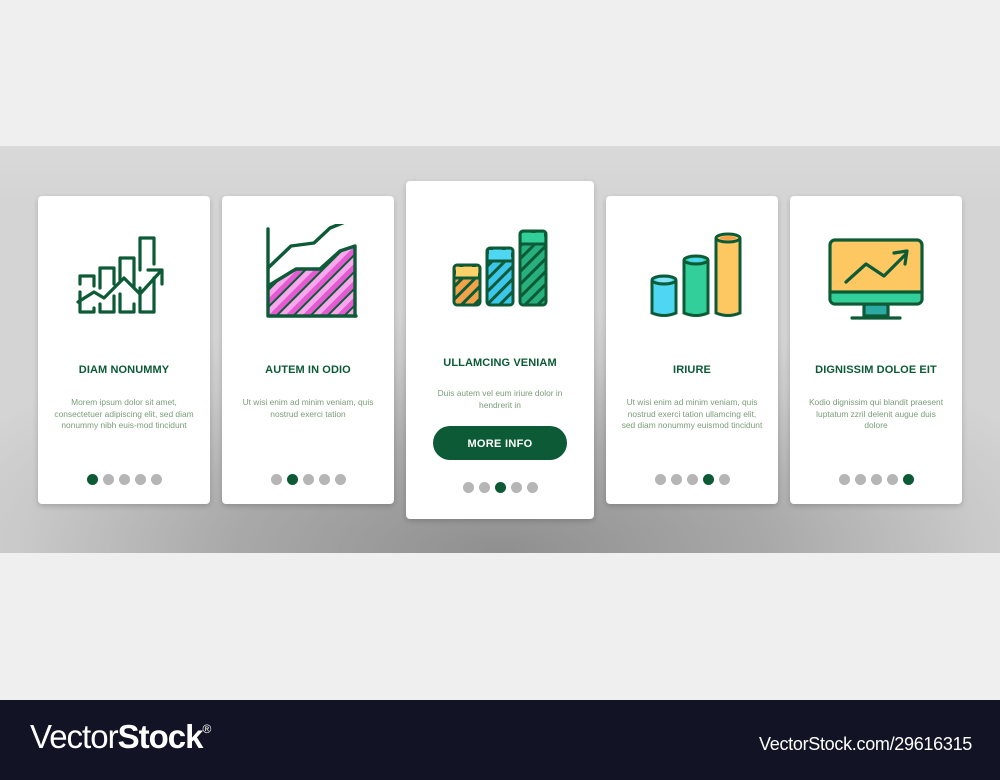 The height and width of the screenshot is (780, 1000). I want to click on area-chart-icon, so click(312, 271).